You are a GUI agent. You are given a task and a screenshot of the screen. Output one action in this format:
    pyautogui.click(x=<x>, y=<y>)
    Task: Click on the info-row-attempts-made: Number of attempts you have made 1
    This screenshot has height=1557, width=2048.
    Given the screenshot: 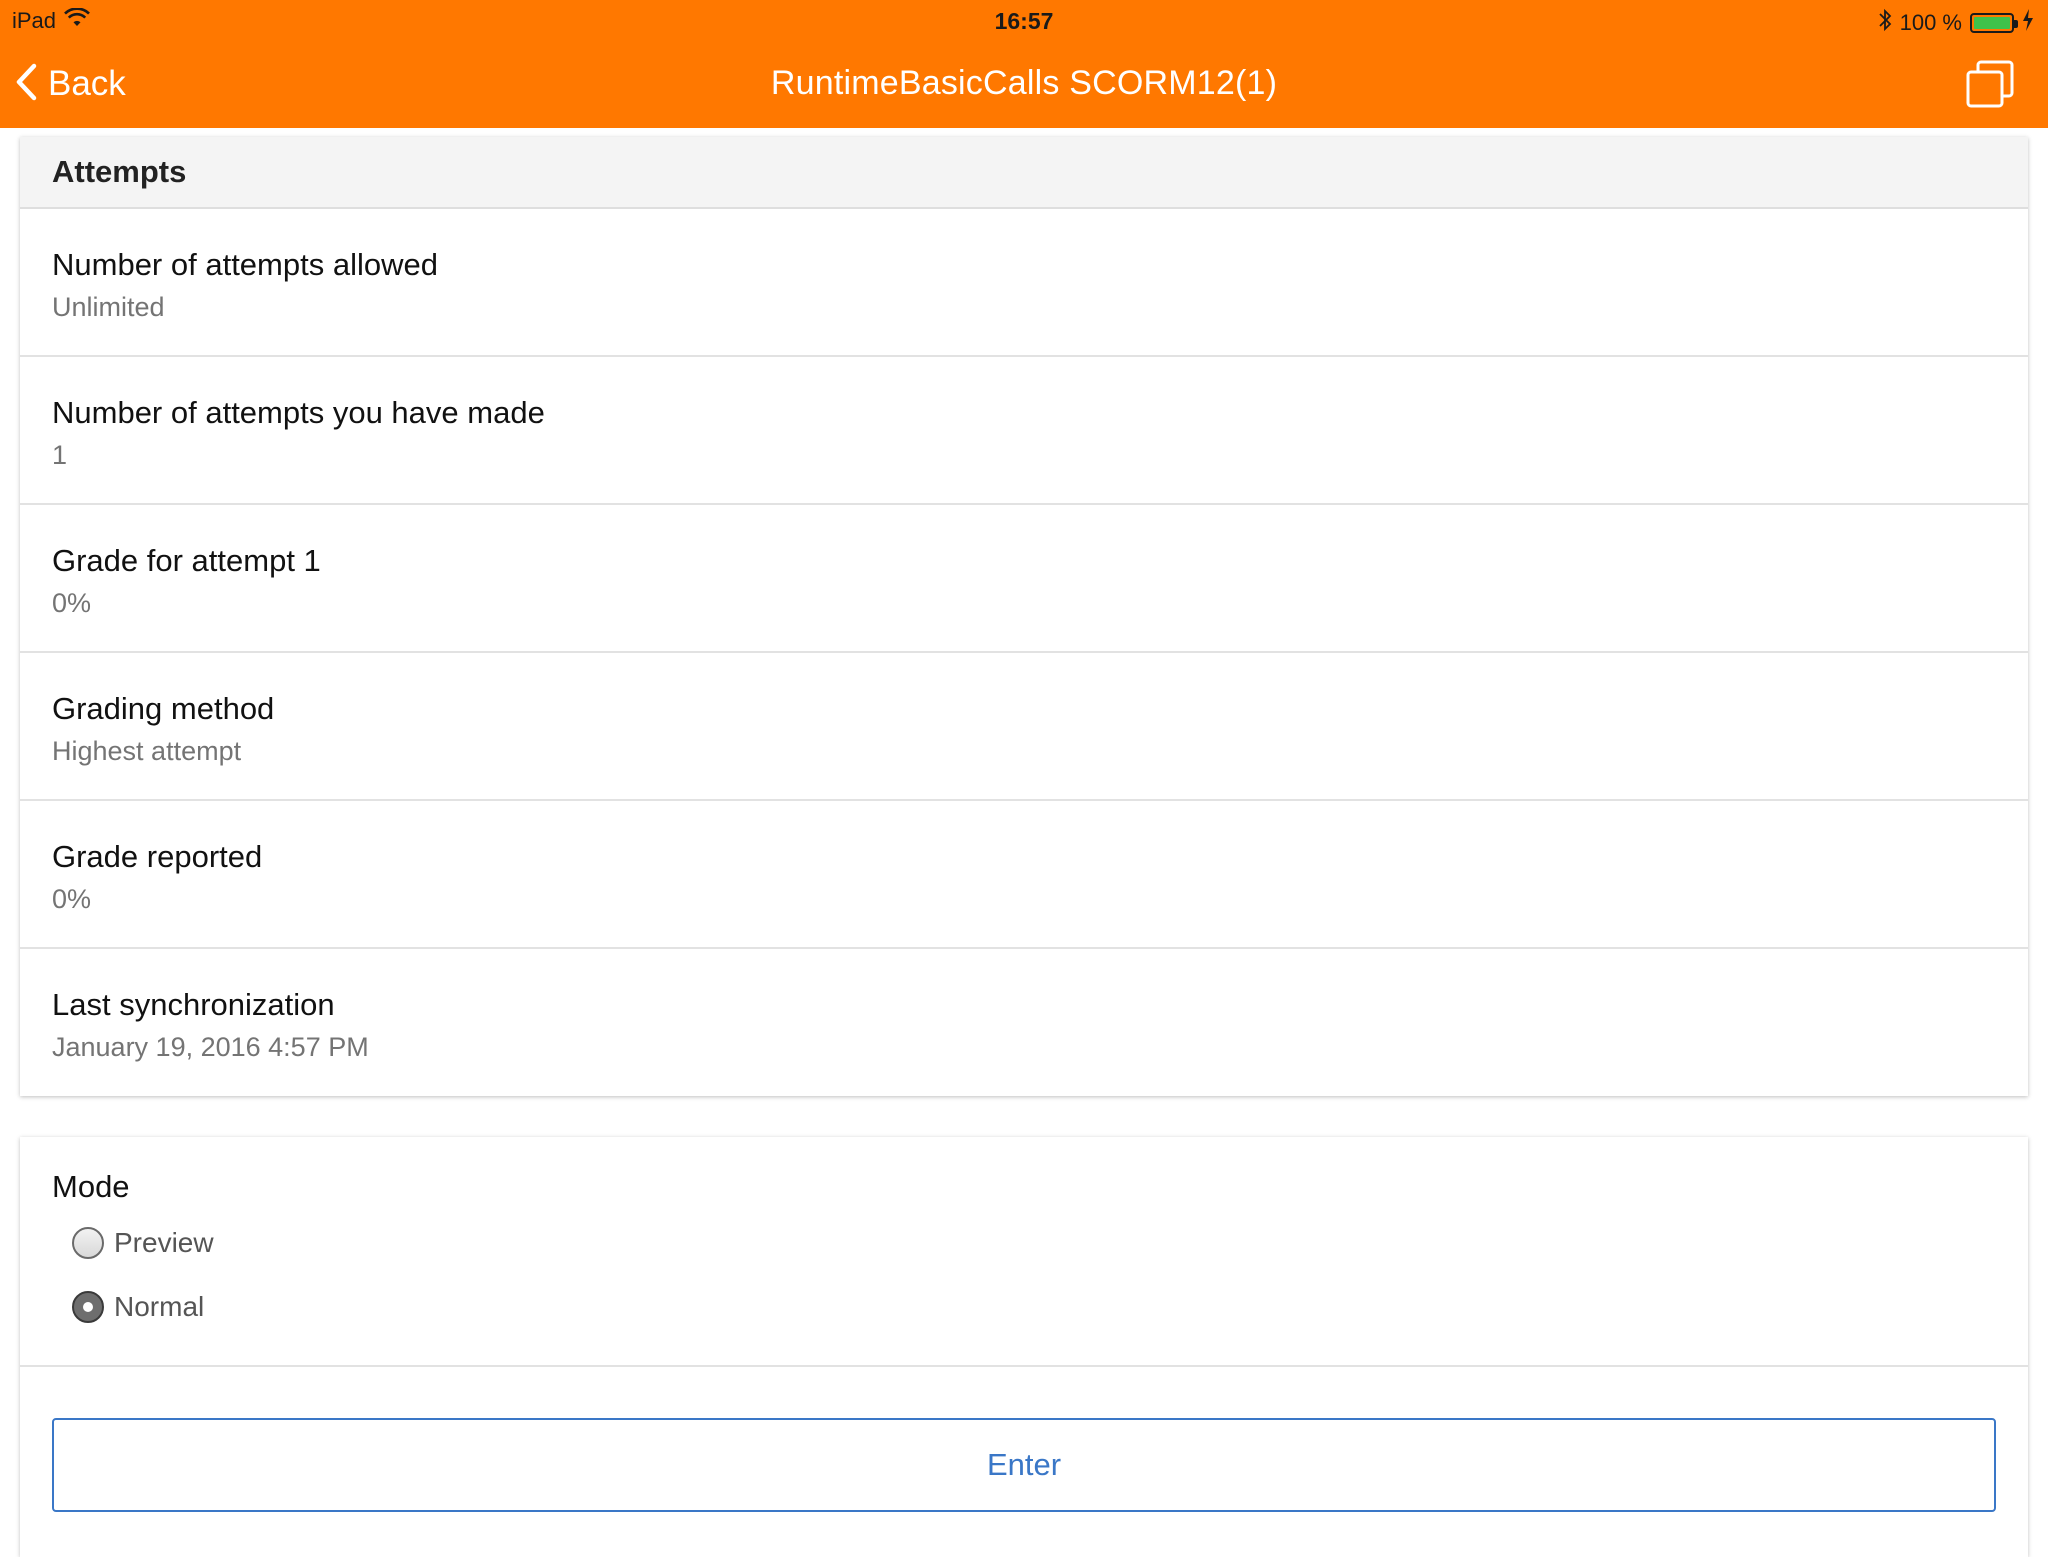 What is the action you would take?
    pyautogui.click(x=1024, y=431)
    